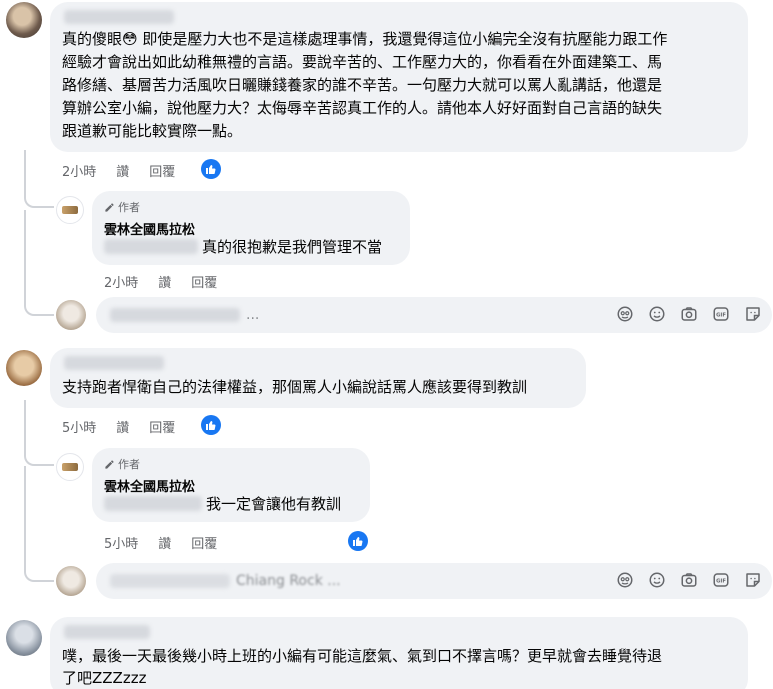 This screenshot has width=773, height=689. What do you see at coordinates (121, 542) in the screenshot?
I see `reply-time: 5小時` at bounding box center [121, 542].